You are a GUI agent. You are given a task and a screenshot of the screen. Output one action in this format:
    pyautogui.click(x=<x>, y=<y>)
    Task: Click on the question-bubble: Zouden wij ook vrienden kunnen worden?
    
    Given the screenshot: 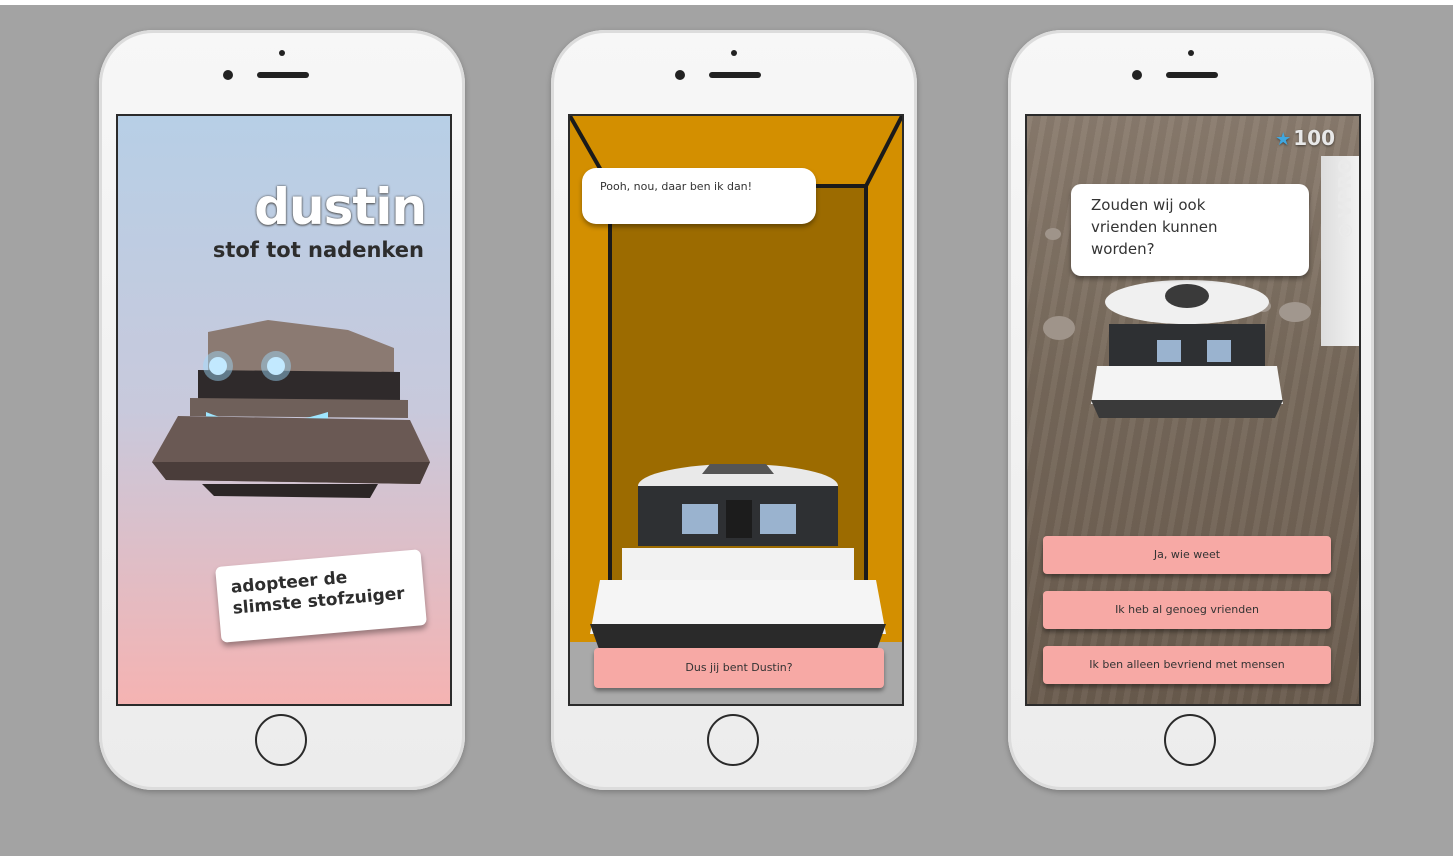 What is the action you would take?
    pyautogui.click(x=1190, y=230)
    